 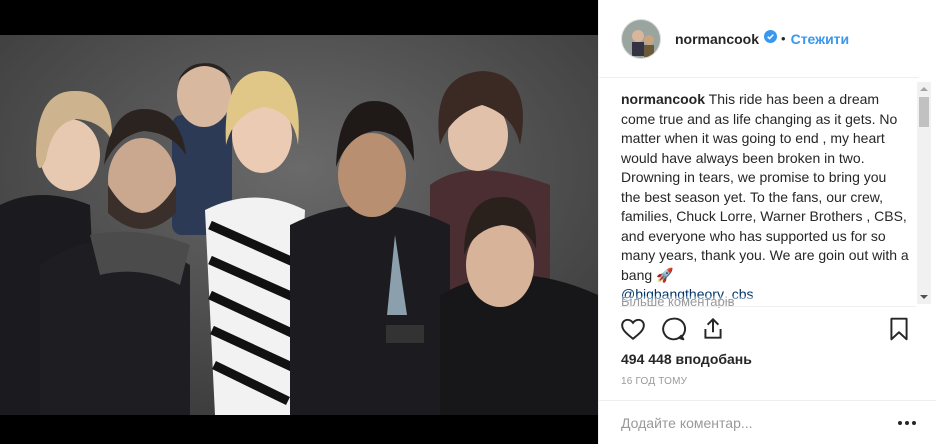 What do you see at coordinates (820, 39) in the screenshot?
I see `follow-button: Стежити` at bounding box center [820, 39].